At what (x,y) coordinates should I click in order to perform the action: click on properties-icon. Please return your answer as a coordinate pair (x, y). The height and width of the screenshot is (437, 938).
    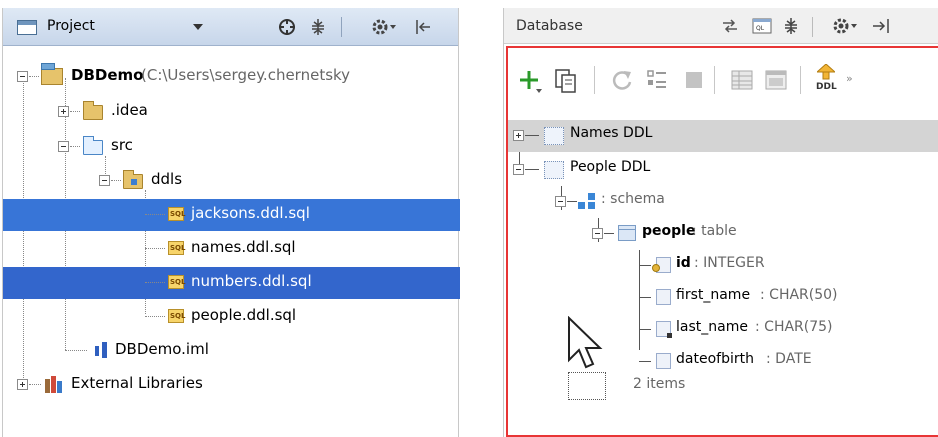
    Looking at the image, I should click on (656, 79).